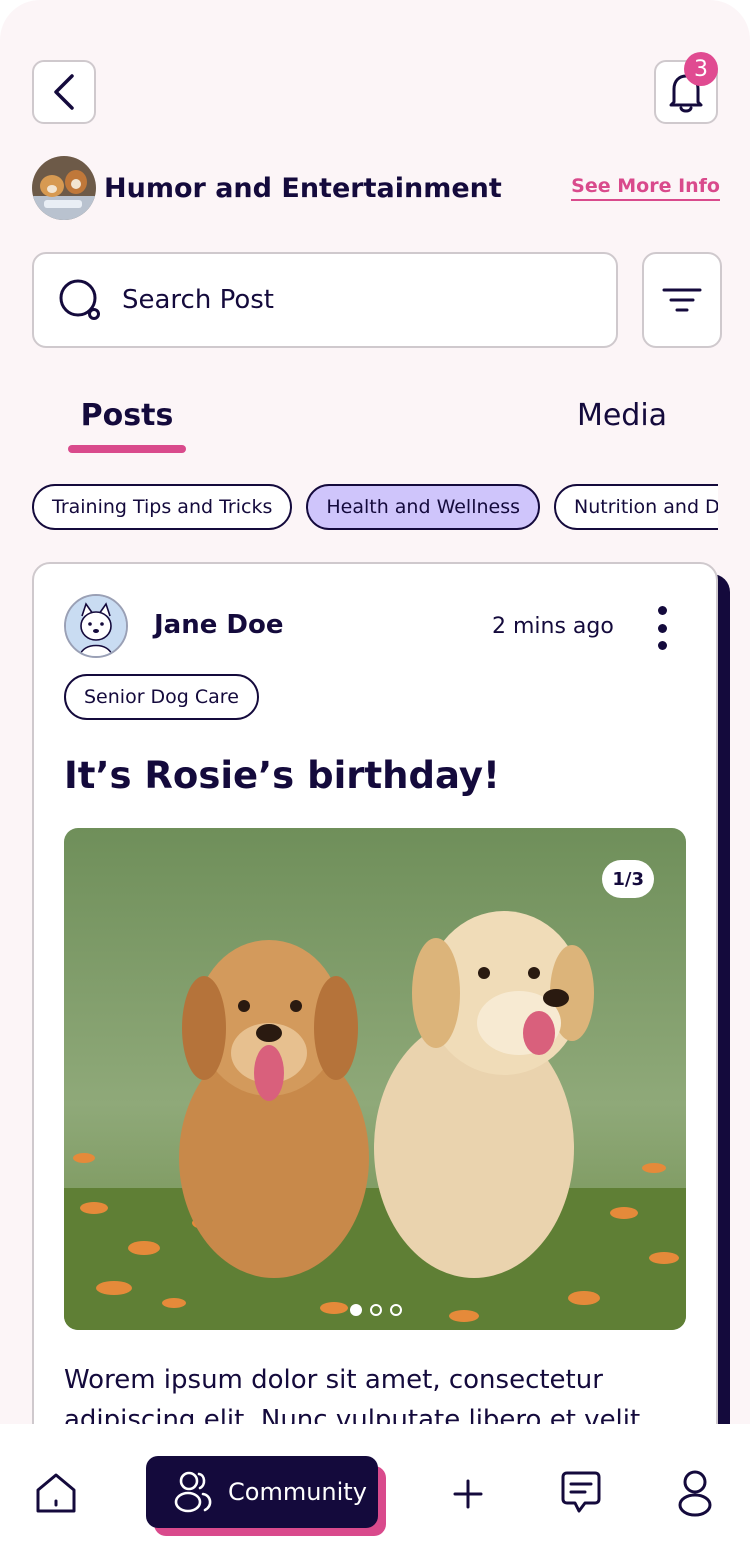 This screenshot has width=750, height=1560. I want to click on see-more-info-link: See More Info, so click(645, 188).